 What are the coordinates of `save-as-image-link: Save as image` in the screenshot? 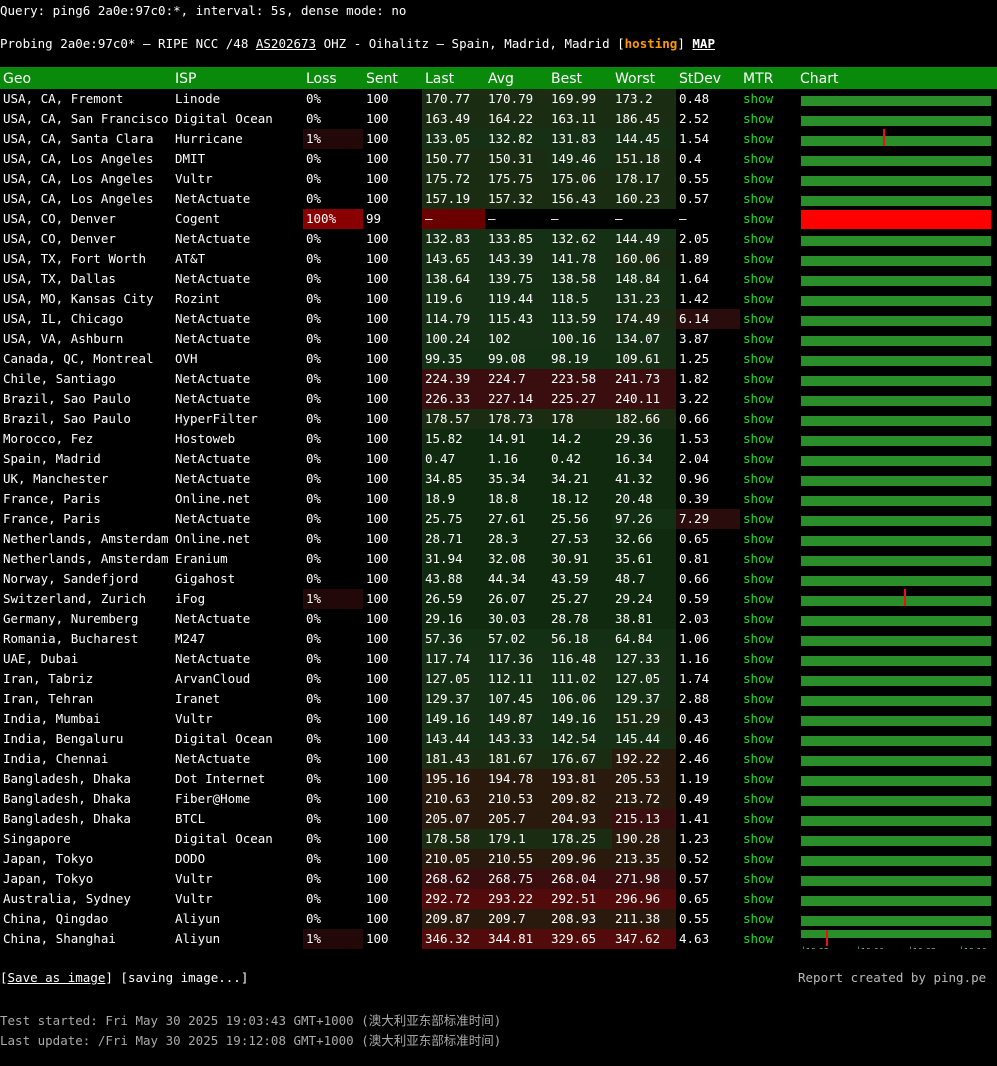 It's located at (57, 977).